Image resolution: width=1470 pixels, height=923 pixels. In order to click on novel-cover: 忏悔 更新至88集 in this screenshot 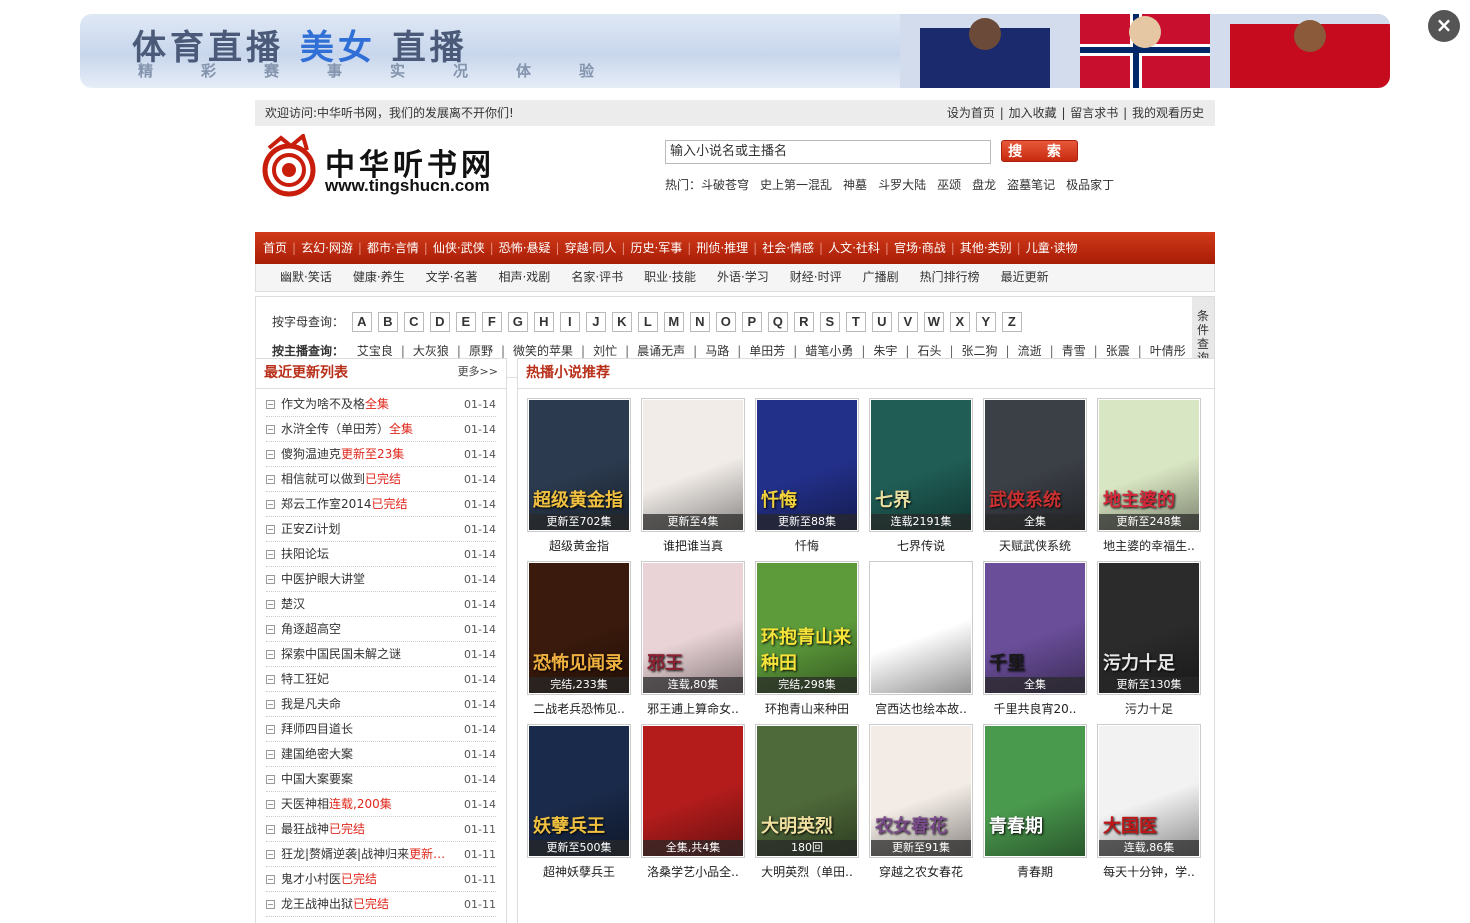, I will do `click(807, 465)`.